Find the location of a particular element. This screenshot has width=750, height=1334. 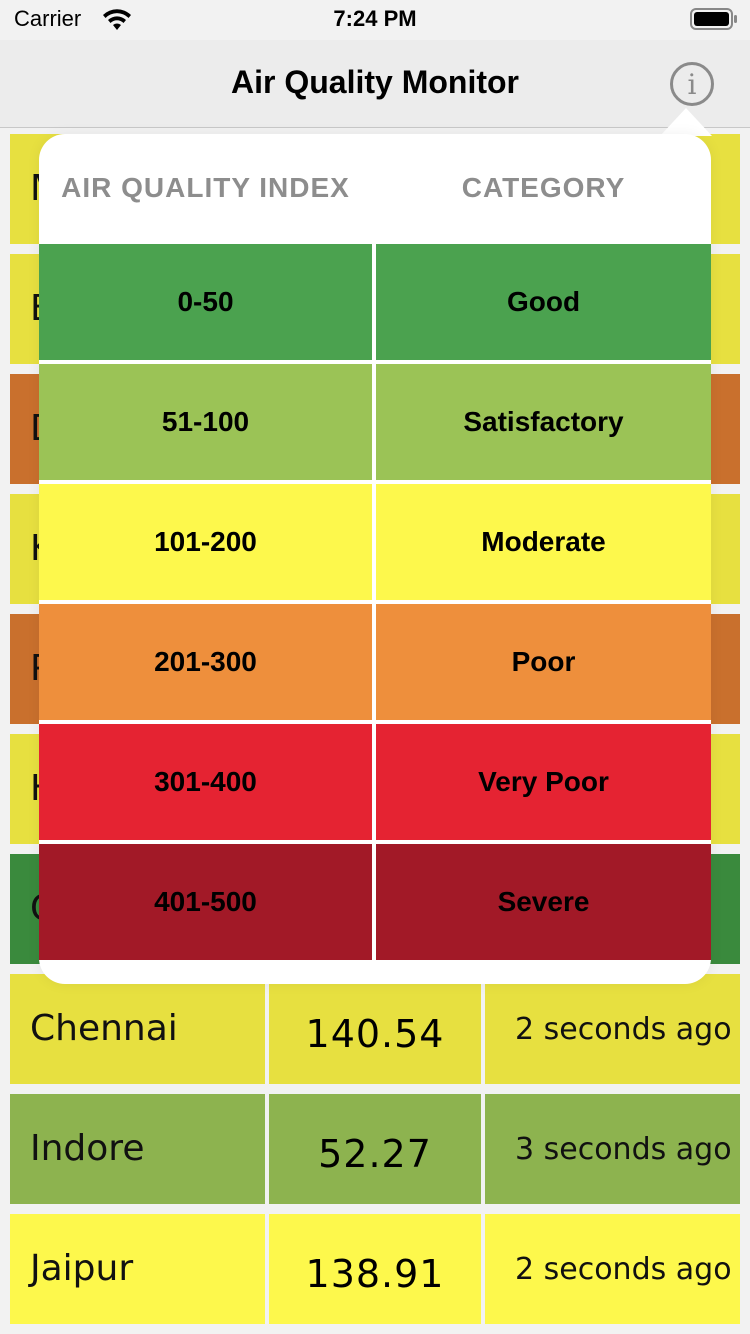

legend-range-text: 101-200 is located at coordinates (205, 541).